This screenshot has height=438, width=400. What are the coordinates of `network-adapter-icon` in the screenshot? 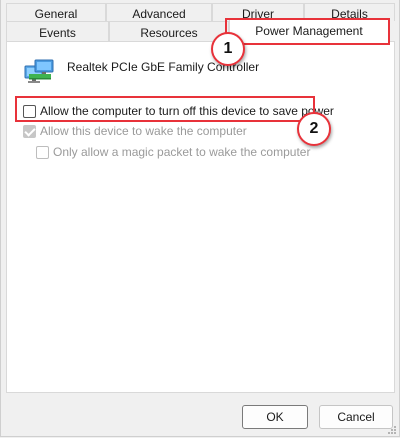 It's located at (39, 71).